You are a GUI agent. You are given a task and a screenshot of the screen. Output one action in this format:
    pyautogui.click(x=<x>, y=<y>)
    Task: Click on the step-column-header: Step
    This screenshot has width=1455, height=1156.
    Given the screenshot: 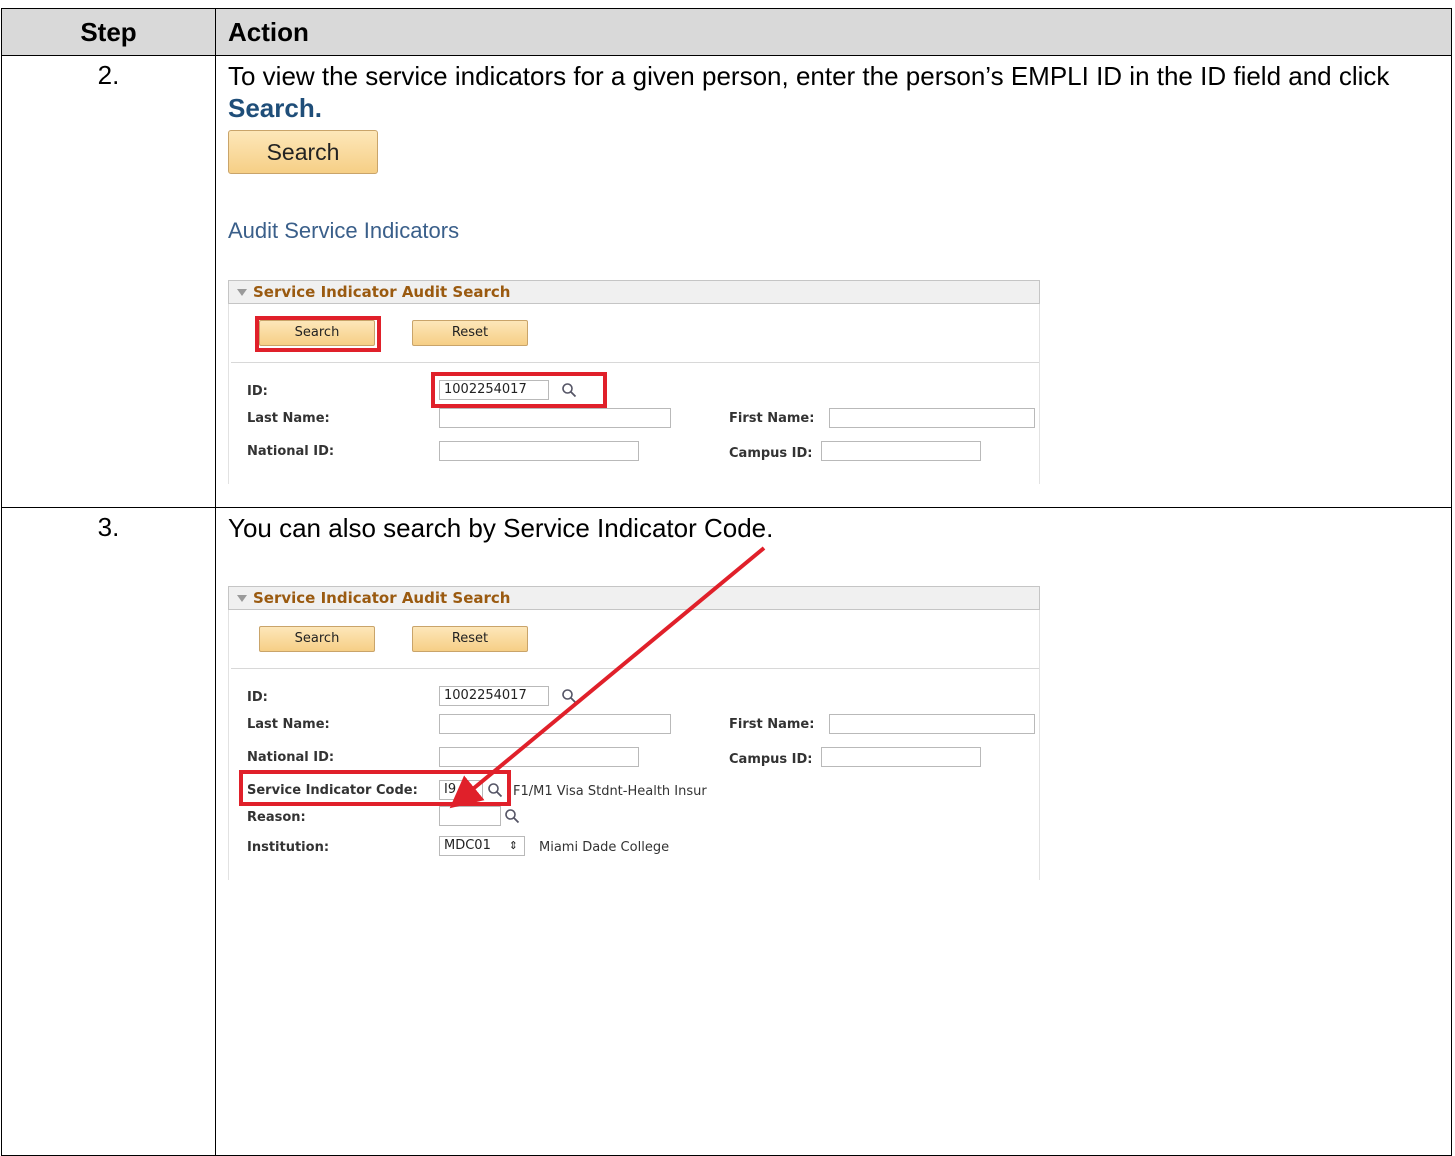 What is the action you would take?
    pyautogui.click(x=108, y=32)
    